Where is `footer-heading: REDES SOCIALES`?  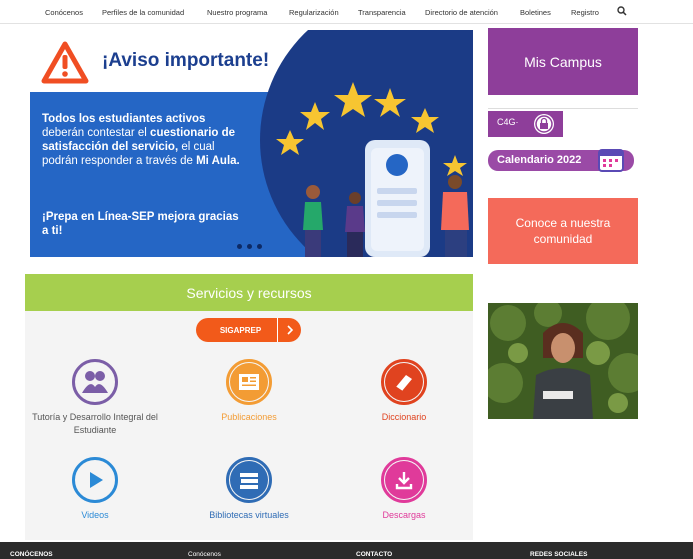 footer-heading: REDES SOCIALES is located at coordinates (559, 554).